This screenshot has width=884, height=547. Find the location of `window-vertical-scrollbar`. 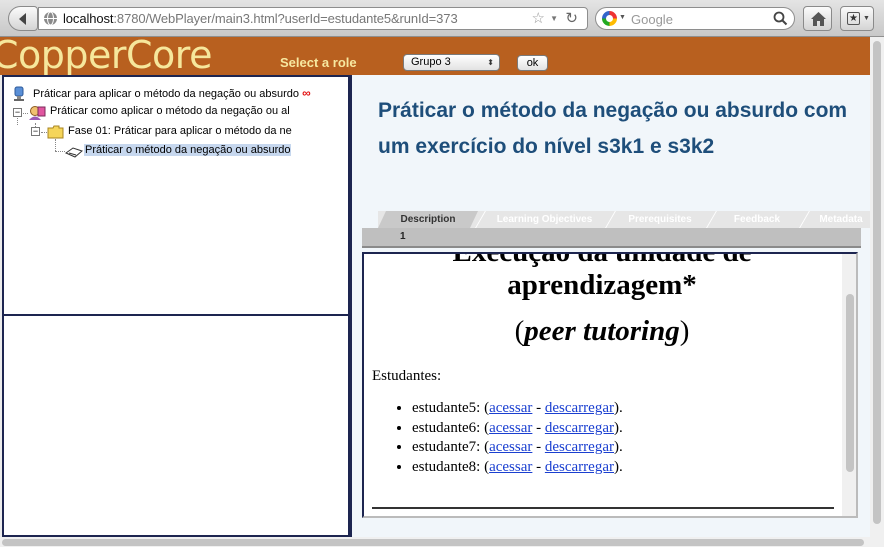

window-vertical-scrollbar is located at coordinates (877, 287).